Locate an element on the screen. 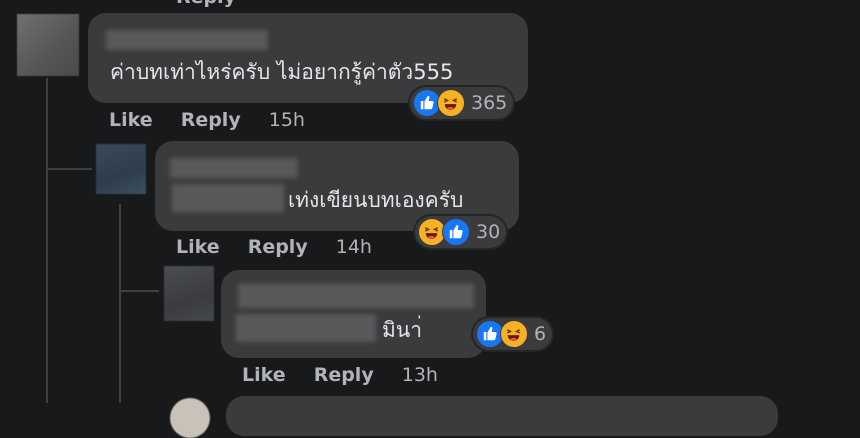 The image size is (860, 438). comment-actions-3: Like Reply 13h is located at coordinates (340, 375).